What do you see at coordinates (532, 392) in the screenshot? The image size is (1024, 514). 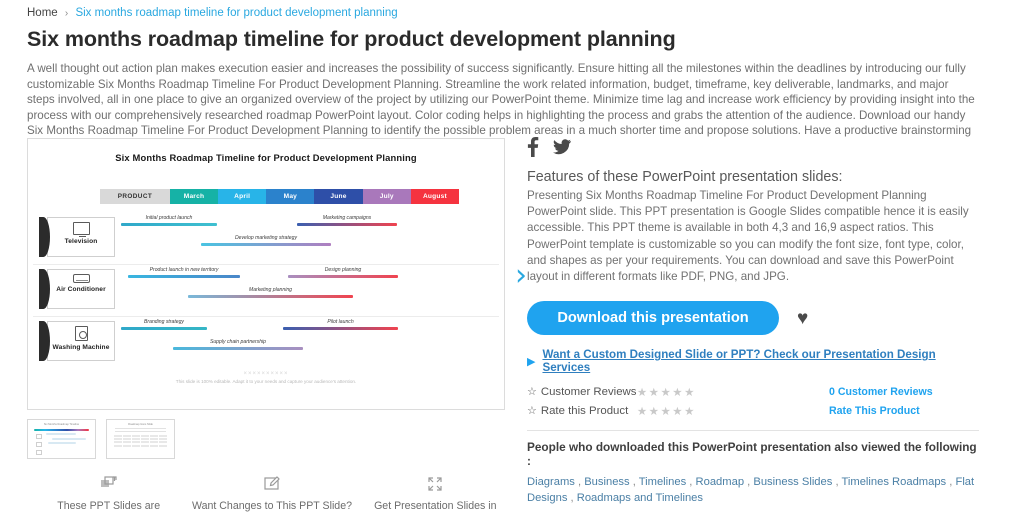 I see `star-outline-icon: ☆` at bounding box center [532, 392].